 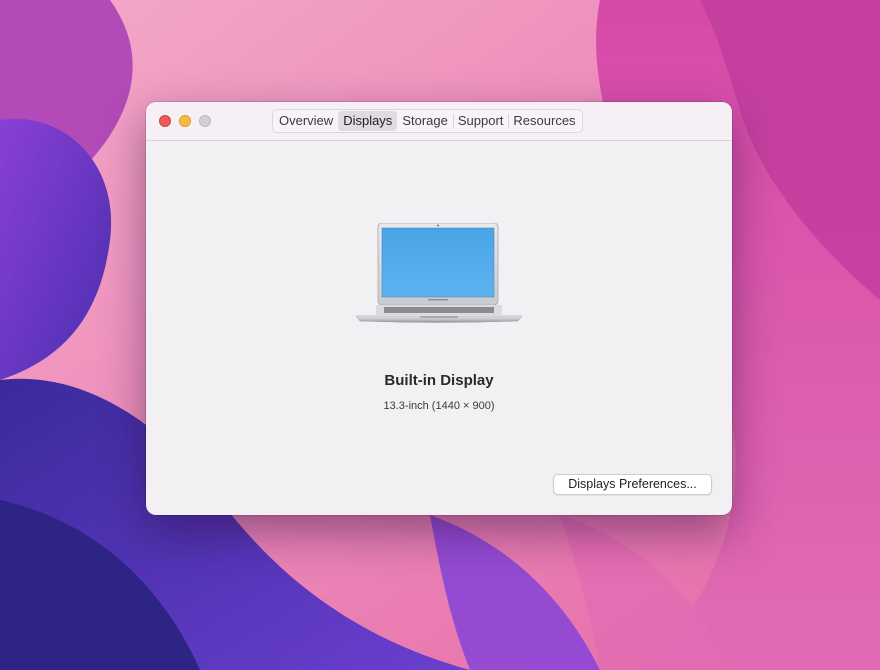 I want to click on laptop-icon, so click(x=439, y=273).